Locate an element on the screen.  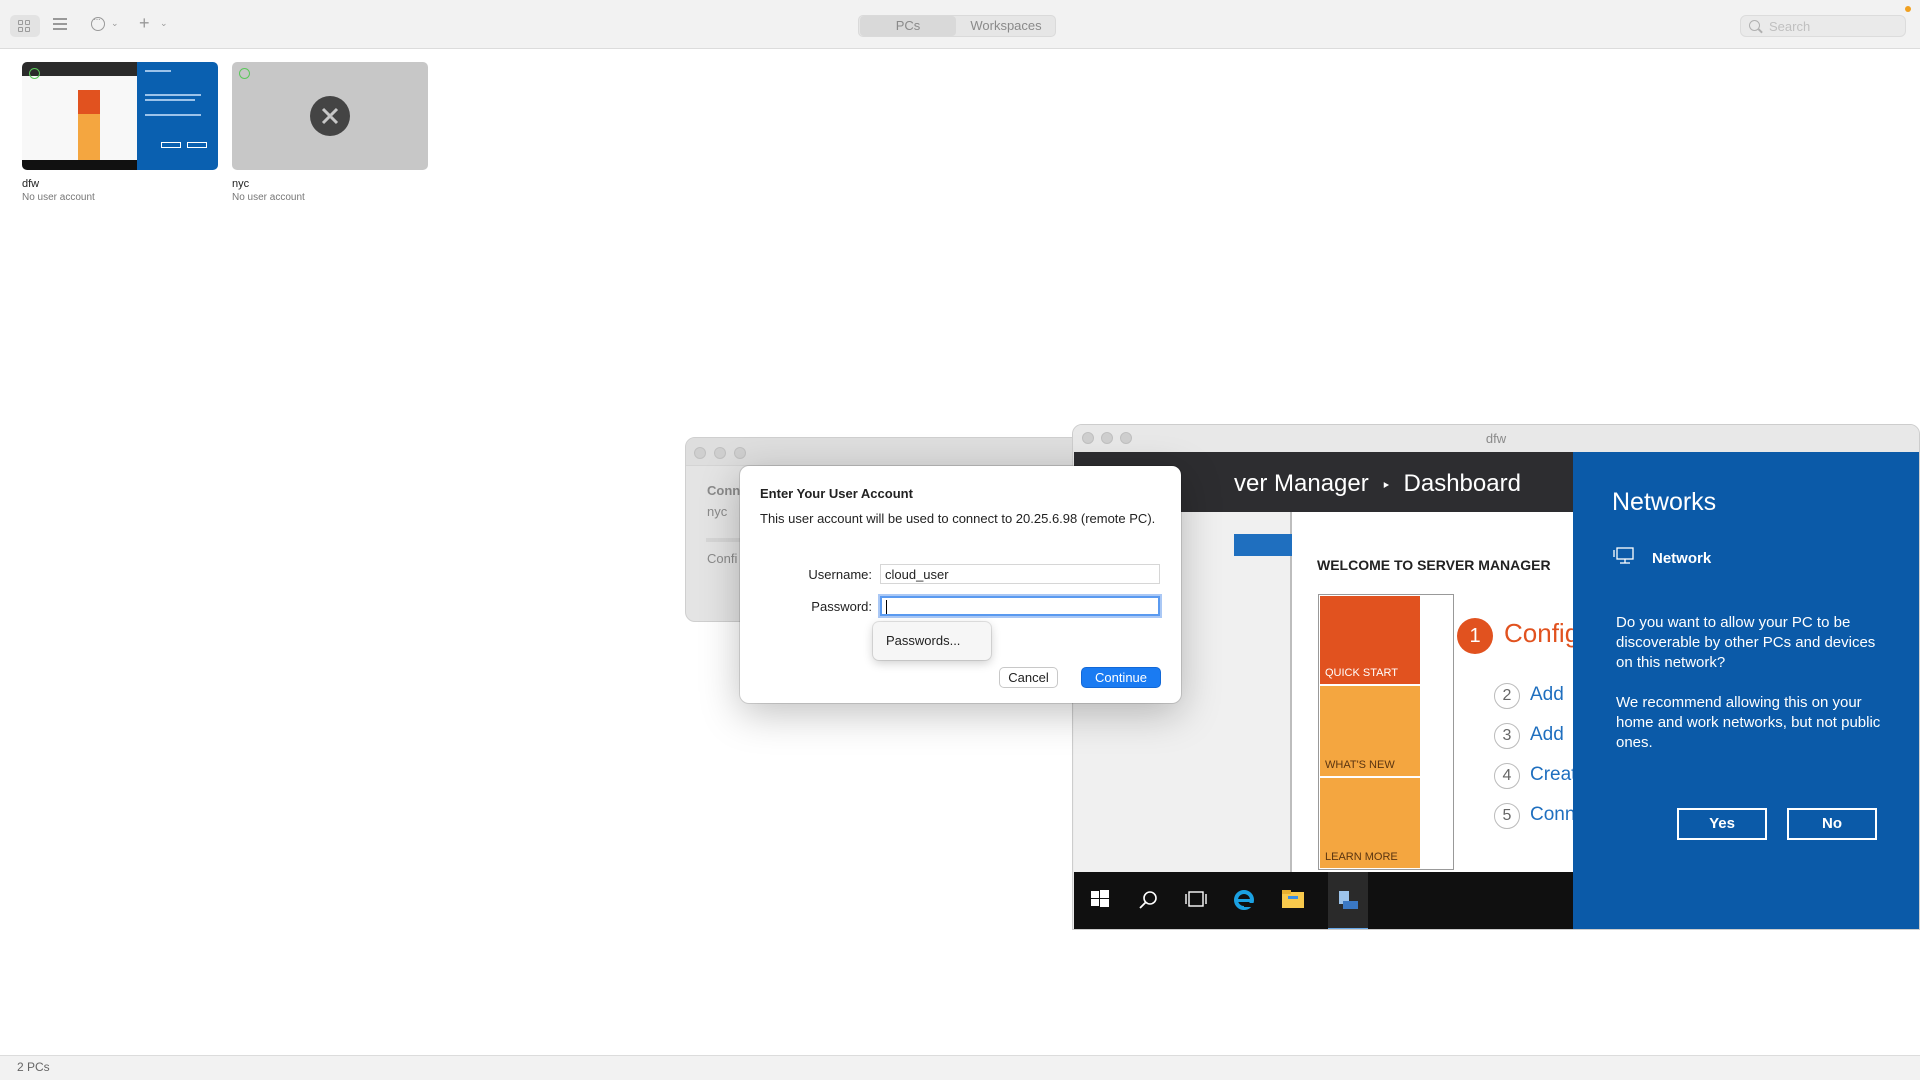
server-manager-page: Dashboard is located at coordinates (1462, 483).